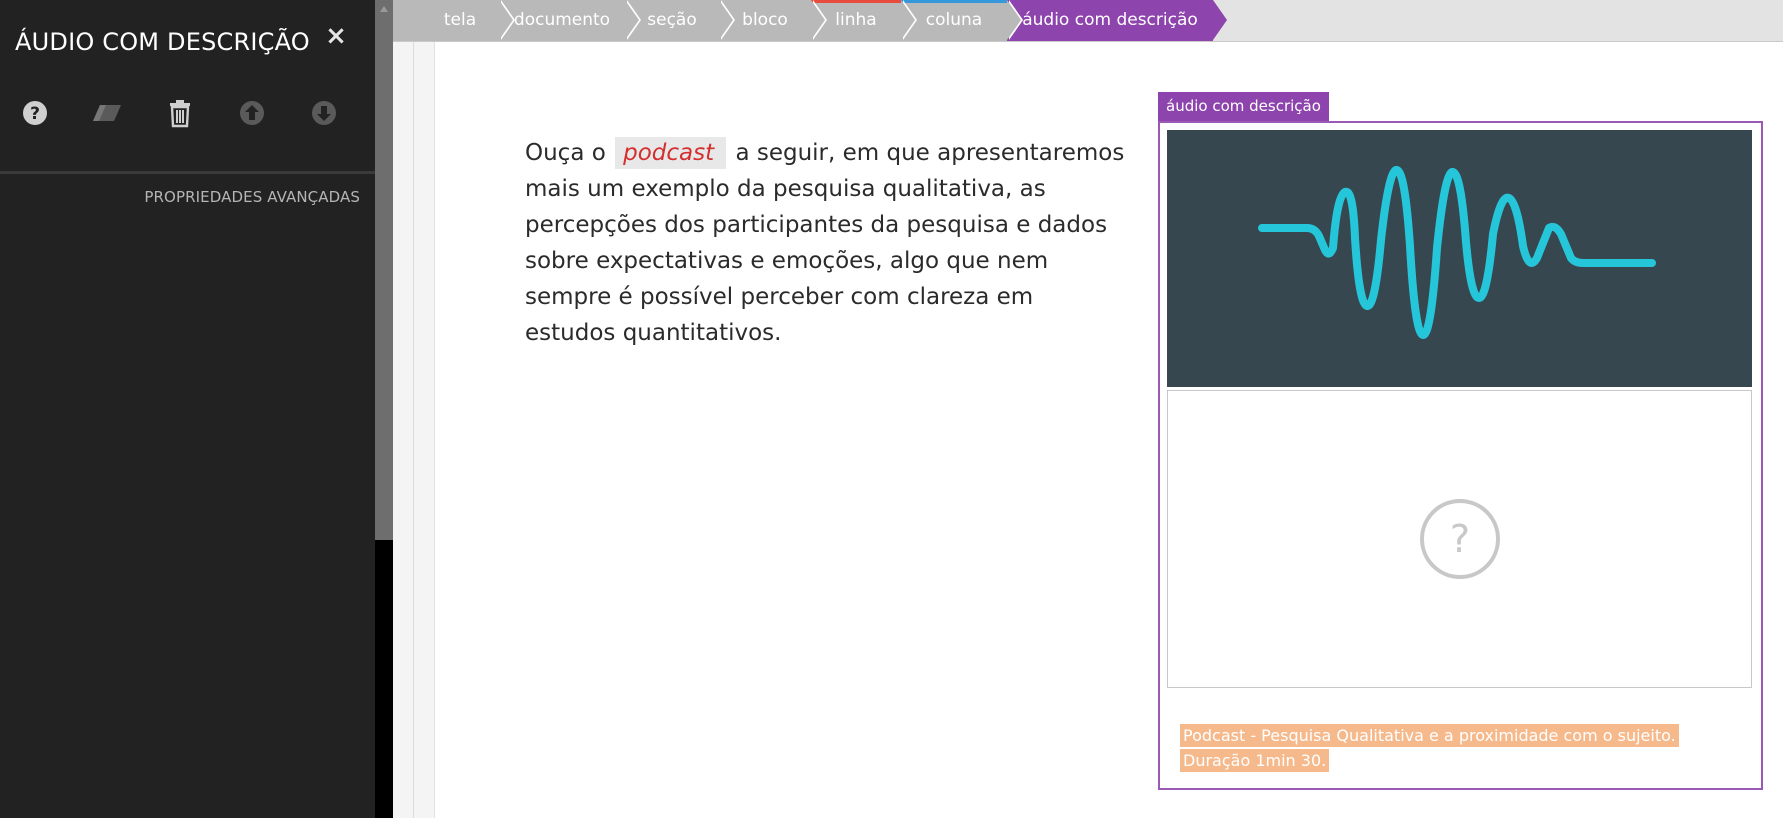  I want to click on component-toolbar: ?, so click(187, 113).